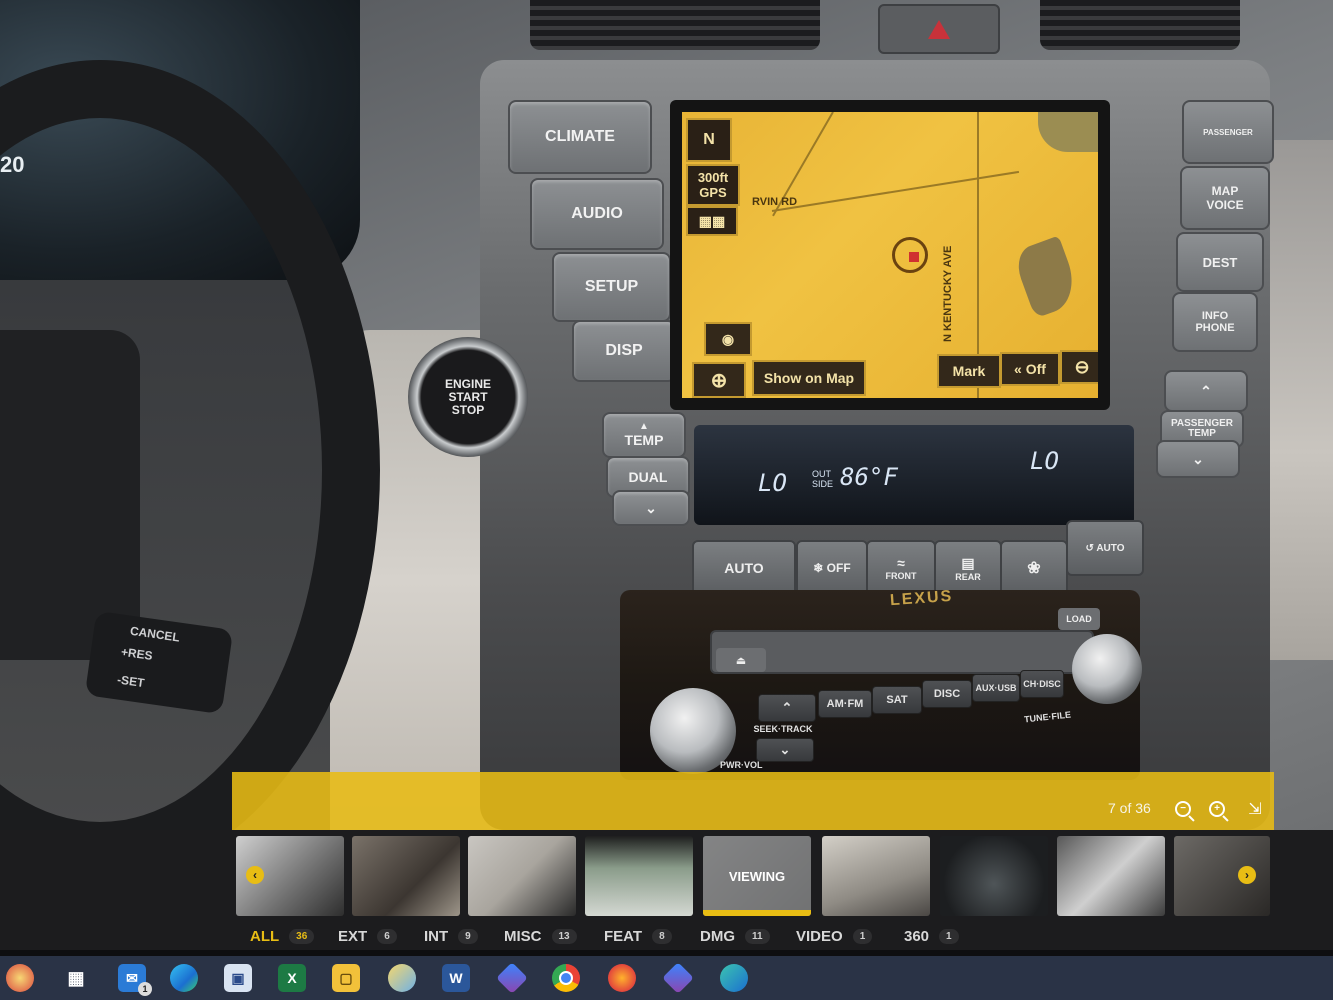 The height and width of the screenshot is (1000, 1333). I want to click on filter-tab-int: INT 9, so click(451, 936).